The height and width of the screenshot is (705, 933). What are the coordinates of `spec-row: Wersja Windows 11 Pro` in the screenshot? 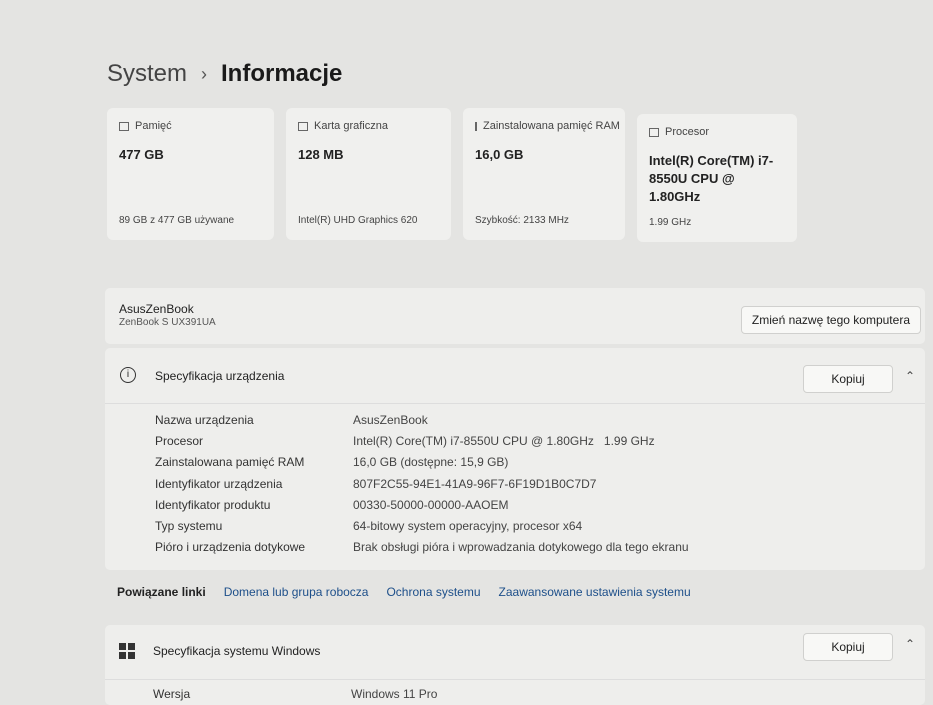 It's located at (295, 693).